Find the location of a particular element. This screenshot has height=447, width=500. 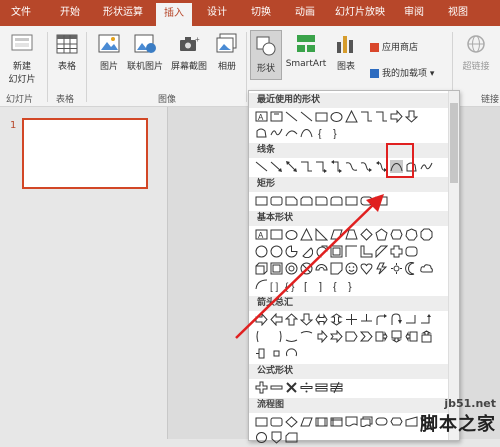

annotation-arrow is located at coordinates (309, 266).